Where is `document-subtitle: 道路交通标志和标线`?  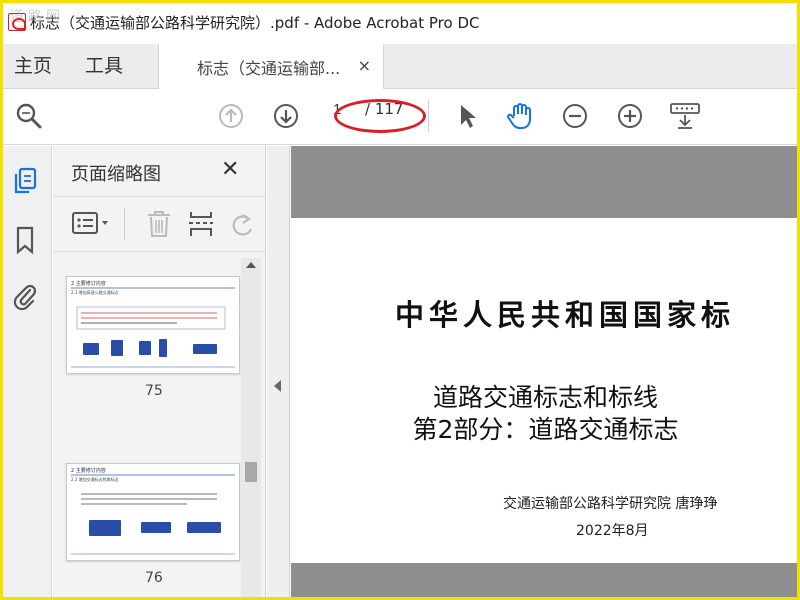 document-subtitle: 道路交通标志和标线 is located at coordinates (545, 397).